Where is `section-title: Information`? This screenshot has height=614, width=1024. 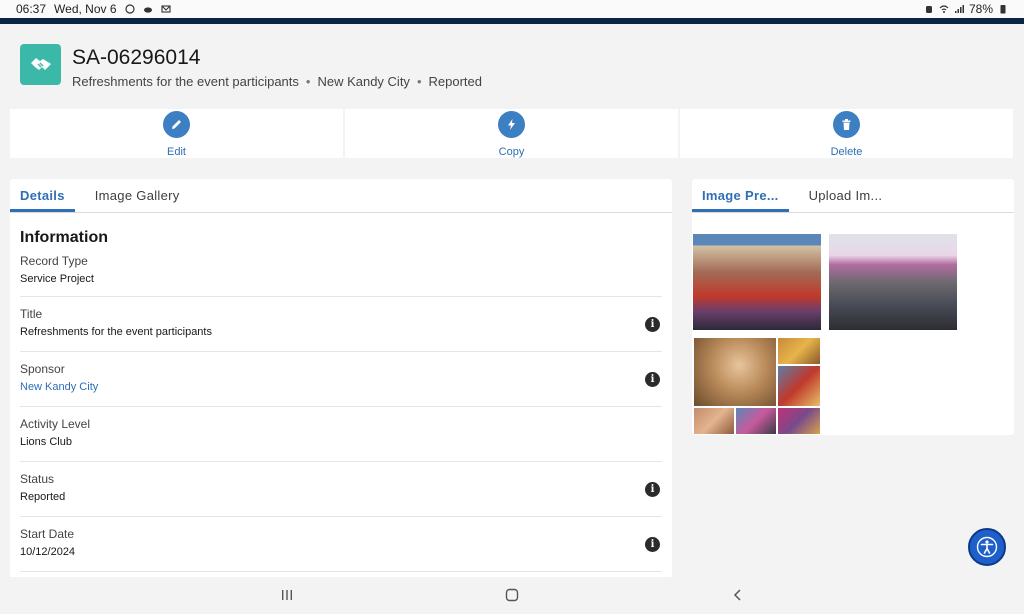
section-title: Information is located at coordinates (64, 237).